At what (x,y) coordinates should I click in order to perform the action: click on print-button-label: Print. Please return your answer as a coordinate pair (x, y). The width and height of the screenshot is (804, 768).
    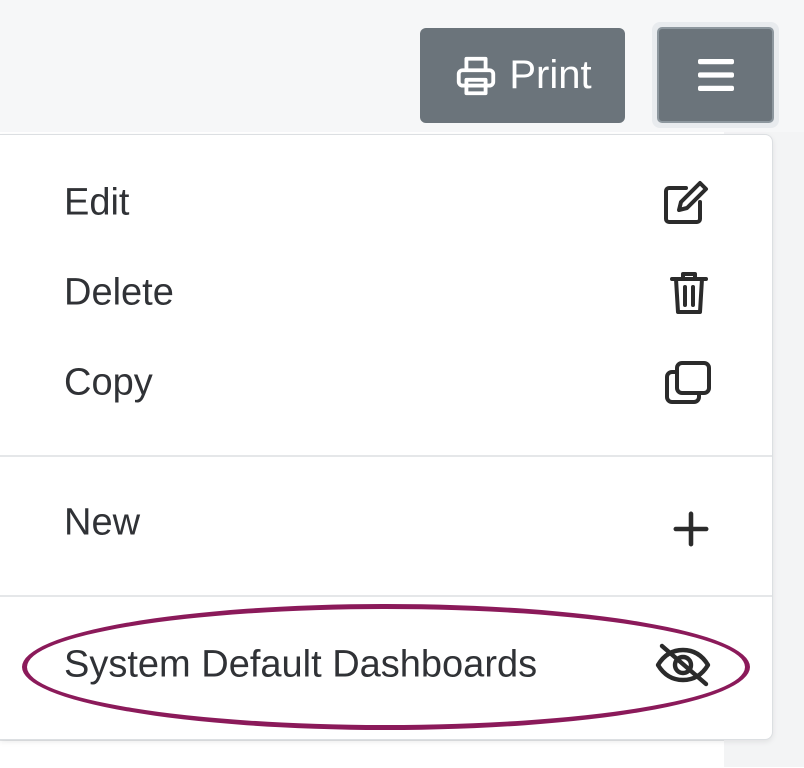
    Looking at the image, I should click on (550, 75).